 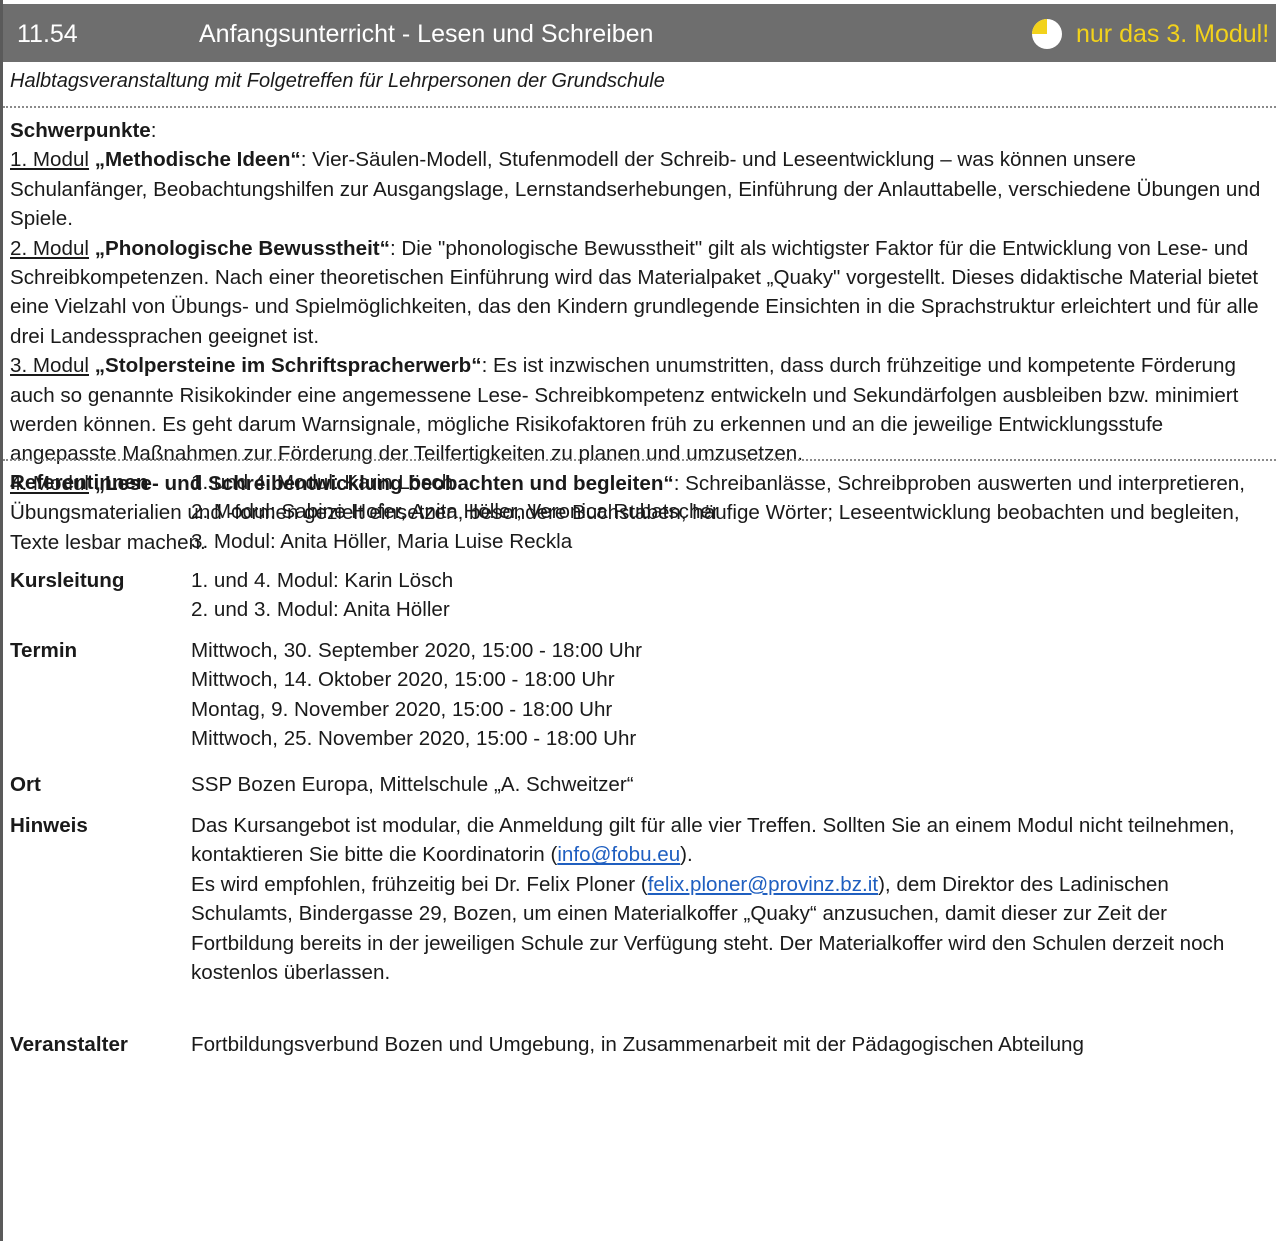 What do you see at coordinates (426, 34) in the screenshot?
I see `course-title: Anfangsunterricht - Lesen und Schreiben` at bounding box center [426, 34].